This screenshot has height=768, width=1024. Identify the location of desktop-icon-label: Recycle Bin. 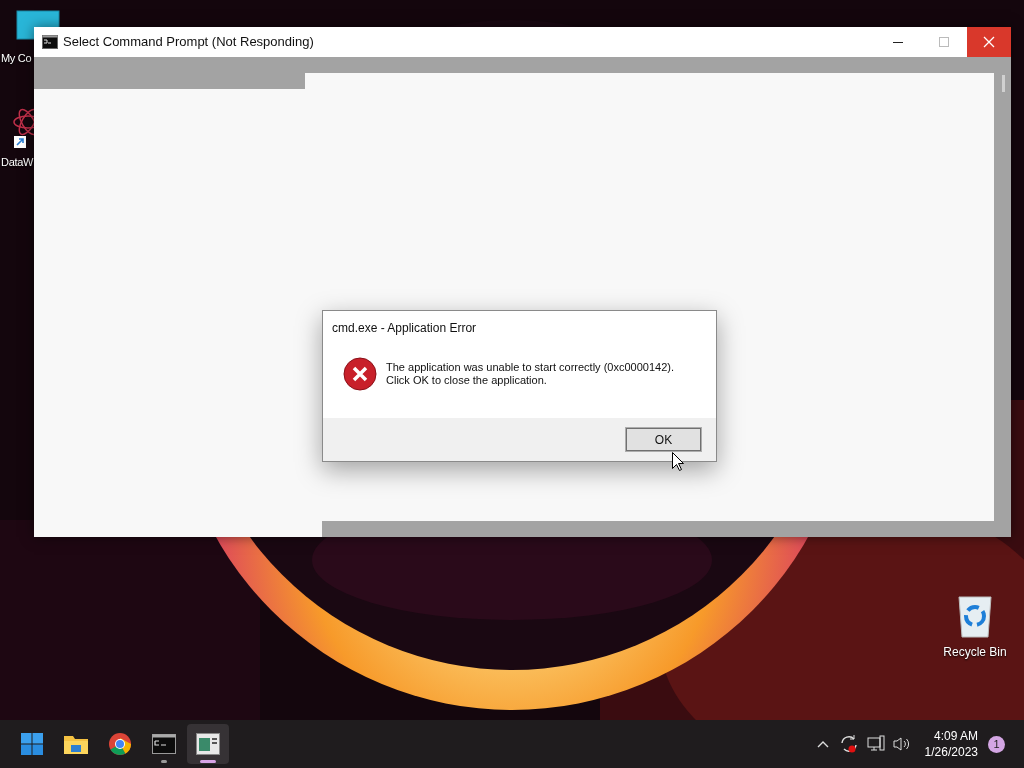
(975, 652).